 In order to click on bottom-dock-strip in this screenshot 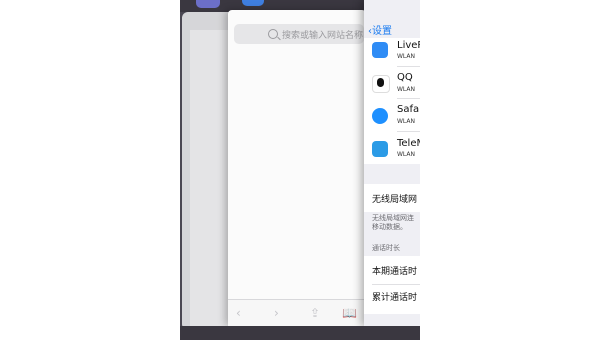, I will do `click(300, 333)`.